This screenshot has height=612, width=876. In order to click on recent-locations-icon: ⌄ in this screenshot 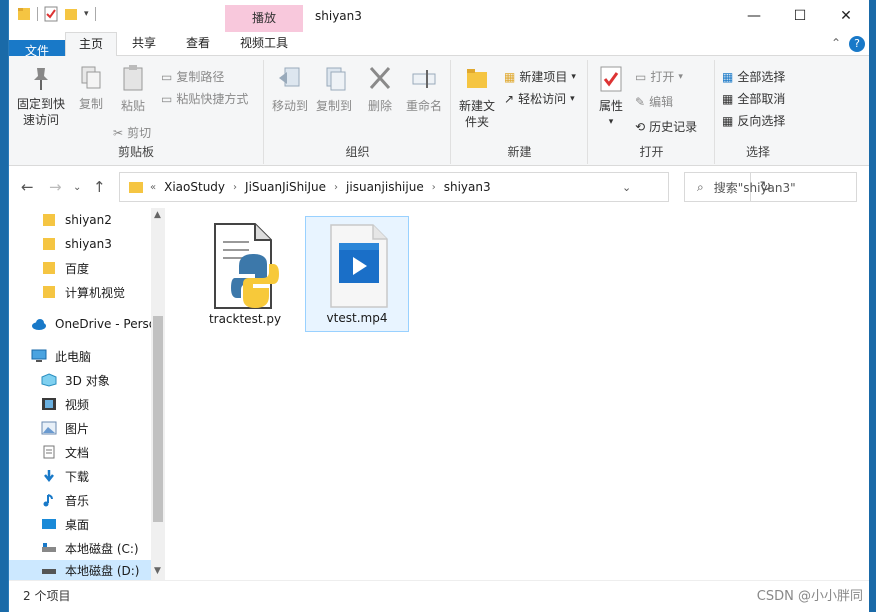, I will do `click(77, 187)`.